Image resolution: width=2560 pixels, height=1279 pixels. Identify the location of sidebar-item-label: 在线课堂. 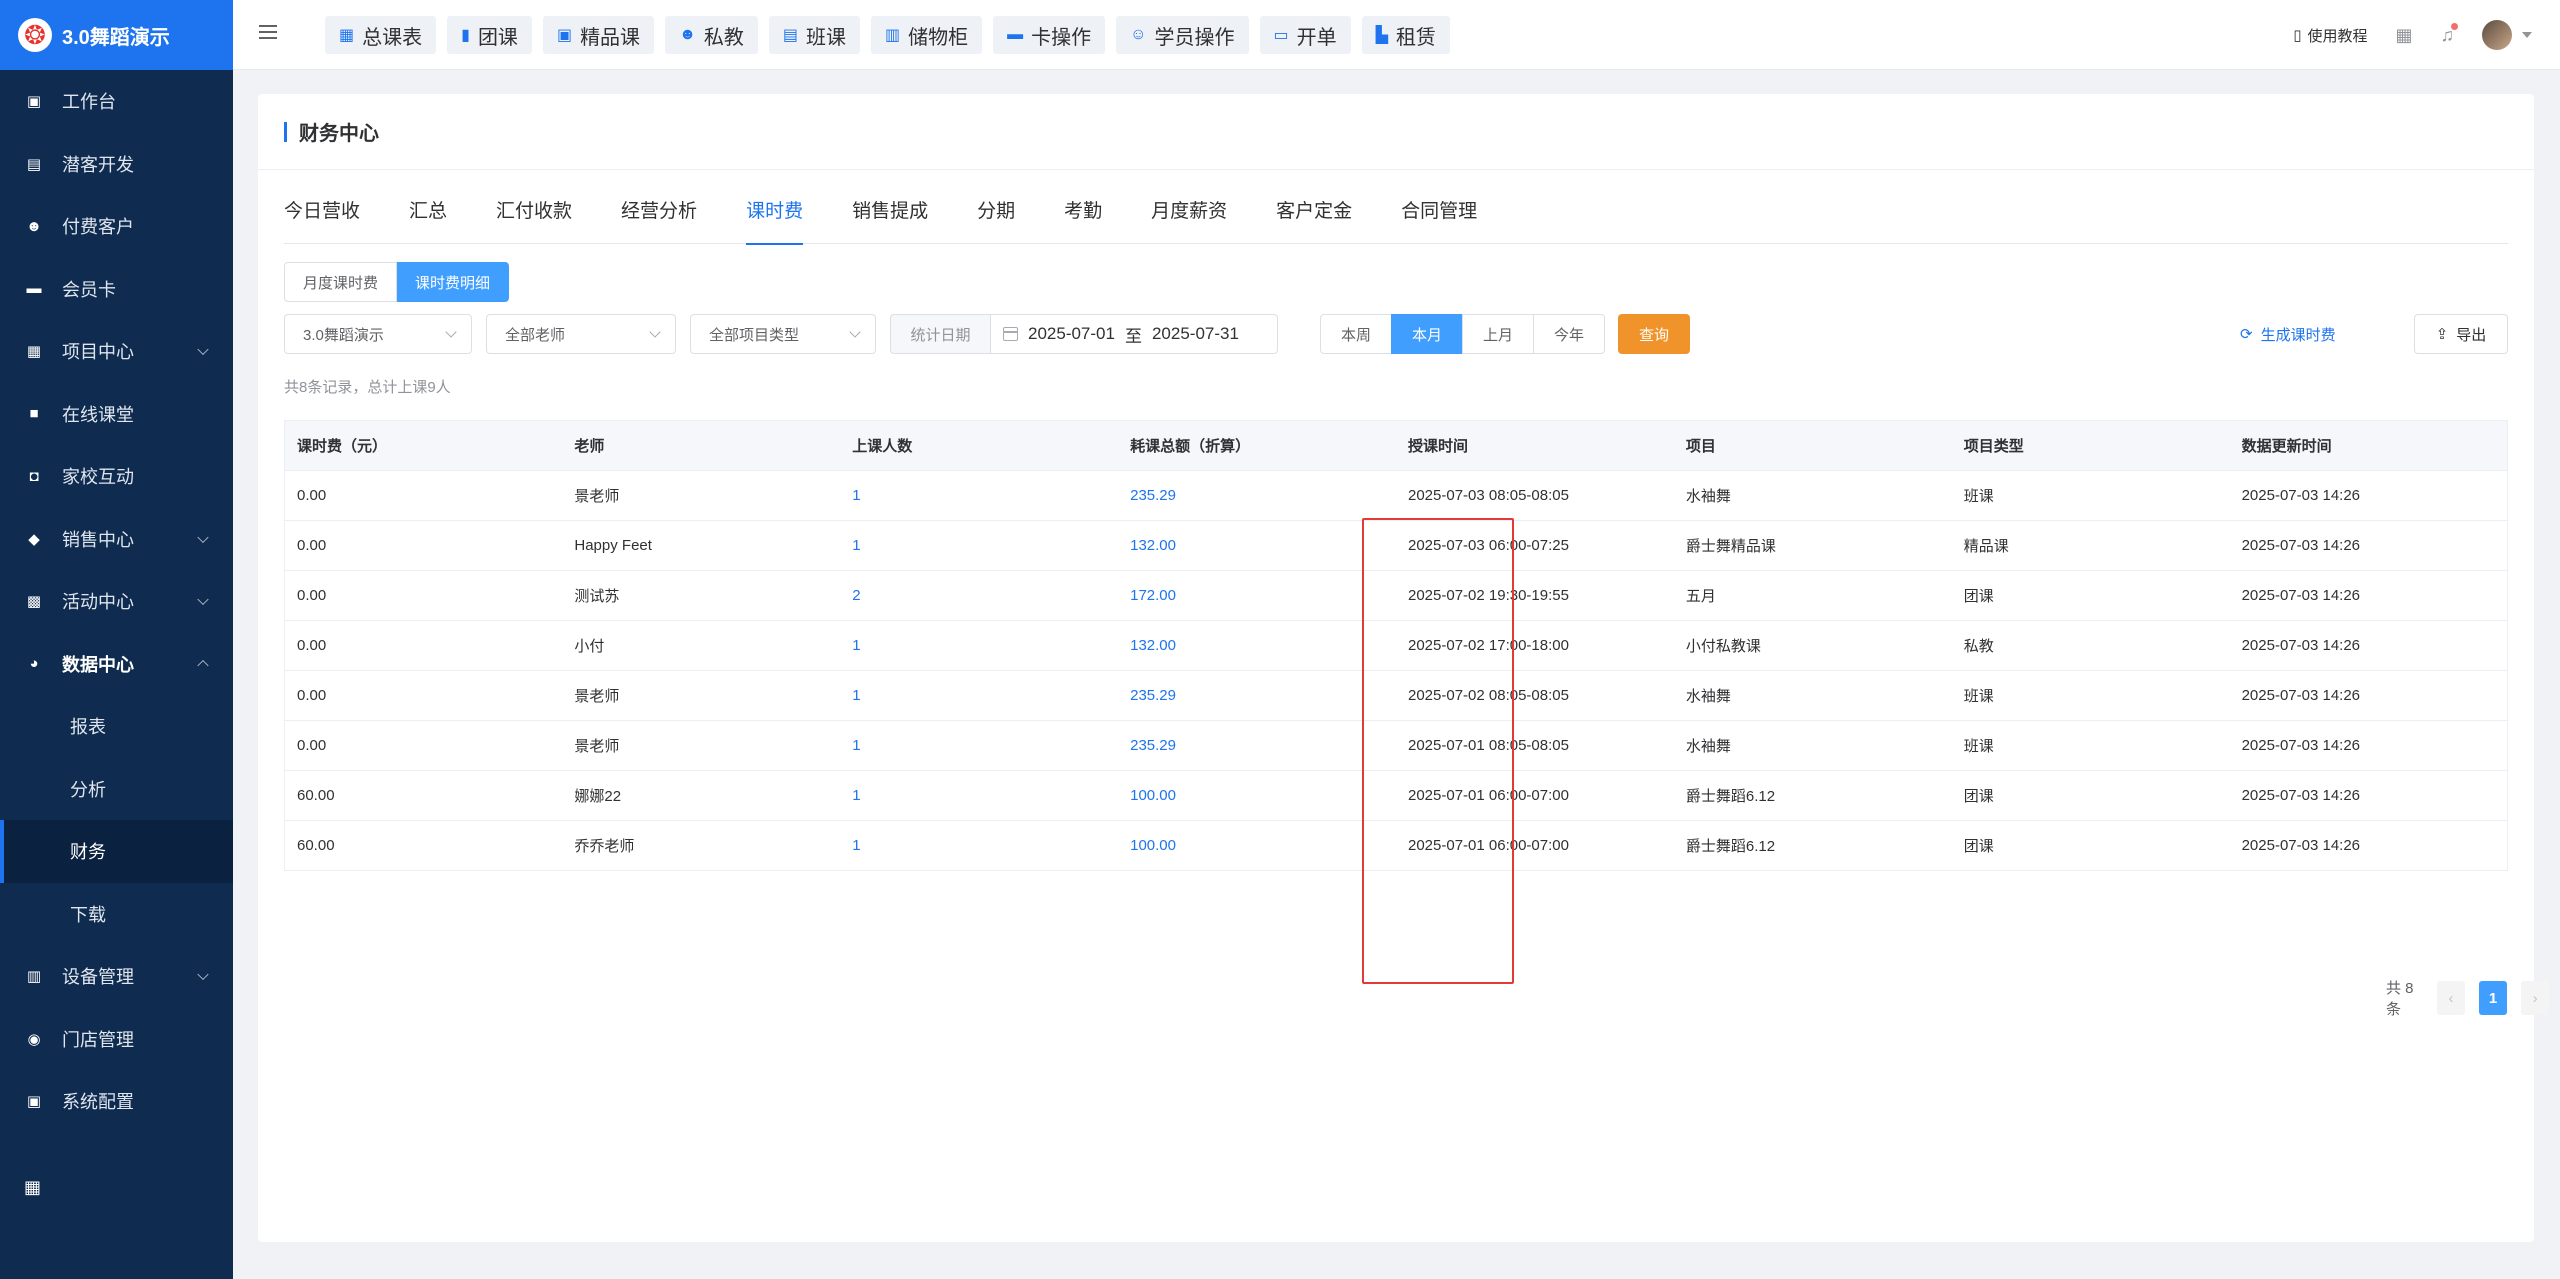
(98, 414).